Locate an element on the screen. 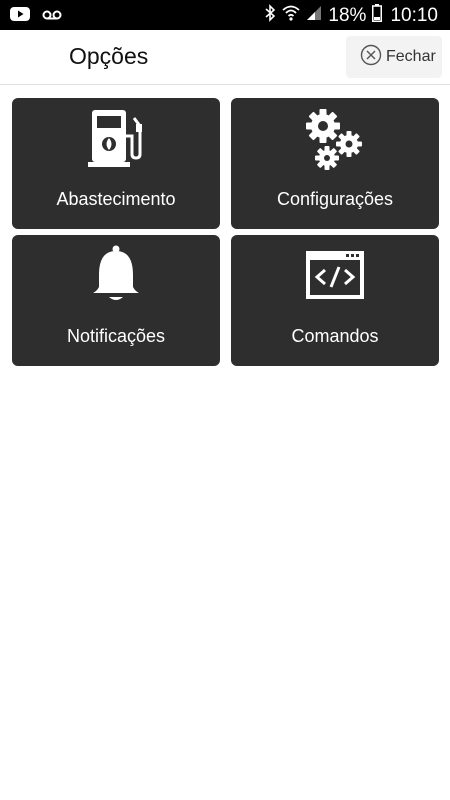 This screenshot has height=800, width=450. close-label: Fechar is located at coordinates (411, 56).